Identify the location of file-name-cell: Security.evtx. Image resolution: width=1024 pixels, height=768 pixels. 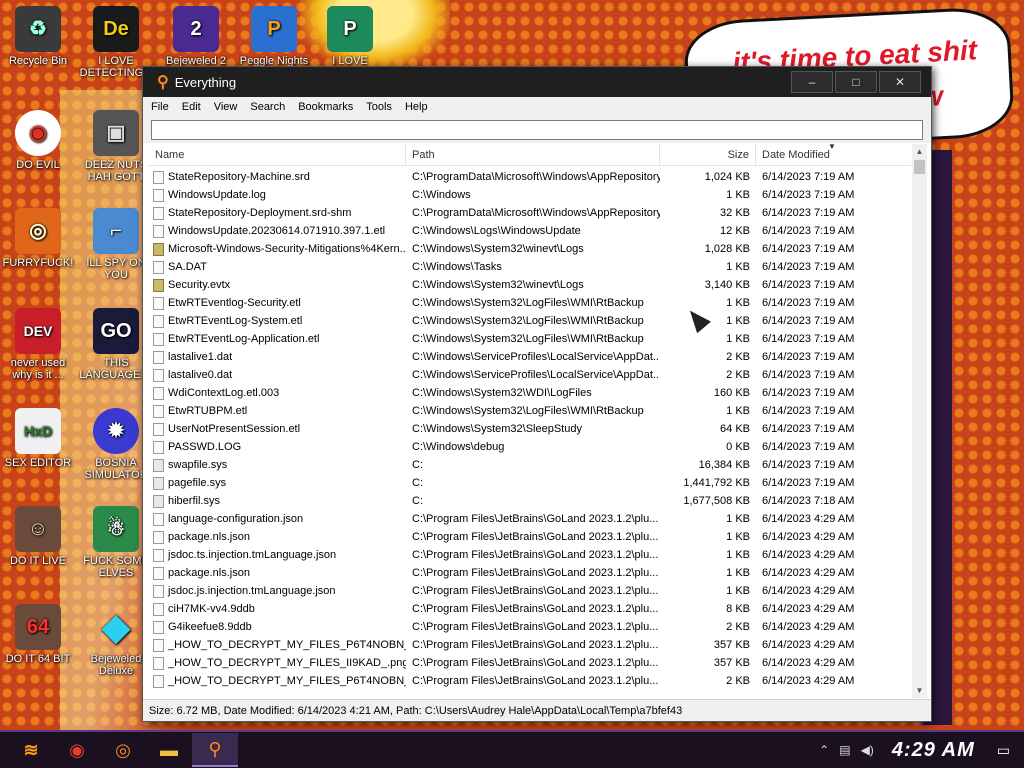
(277, 285).